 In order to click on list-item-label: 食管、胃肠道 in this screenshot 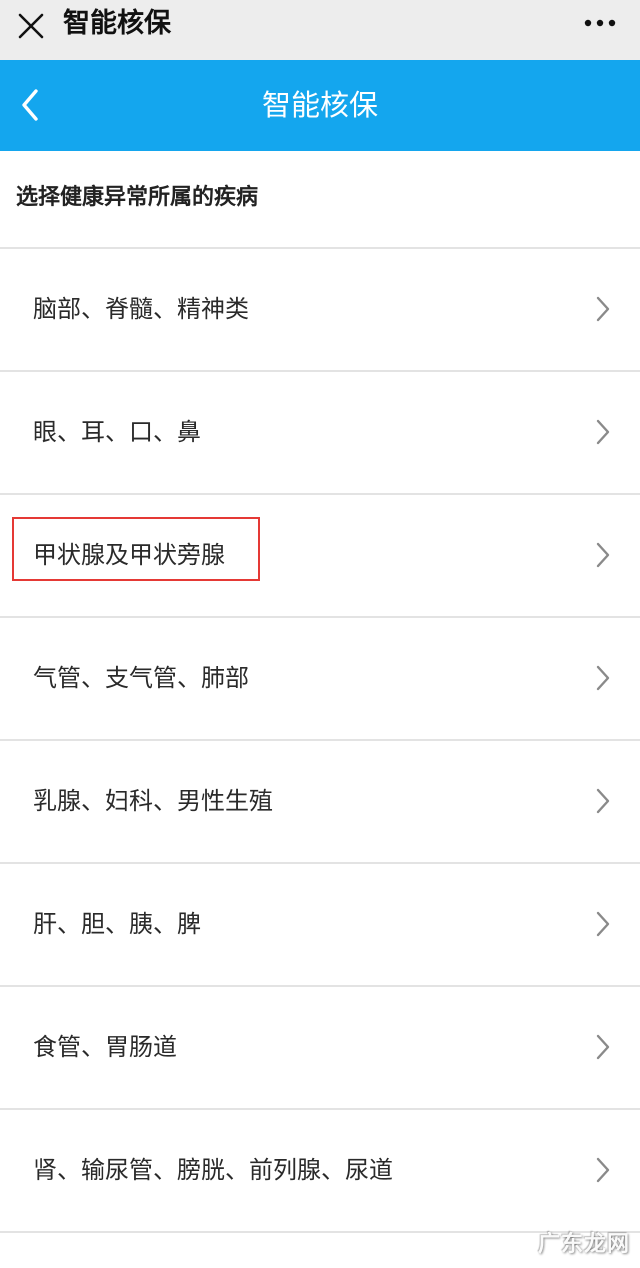, I will do `click(105, 1047)`.